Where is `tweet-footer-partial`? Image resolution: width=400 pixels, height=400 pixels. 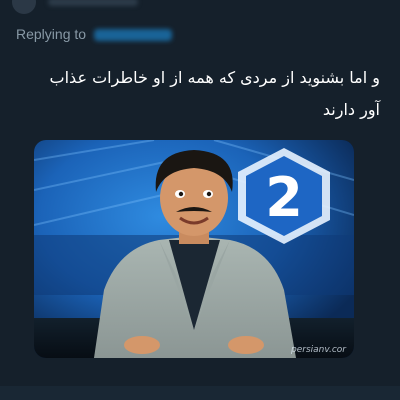
tweet-footer-partial is located at coordinates (200, 393).